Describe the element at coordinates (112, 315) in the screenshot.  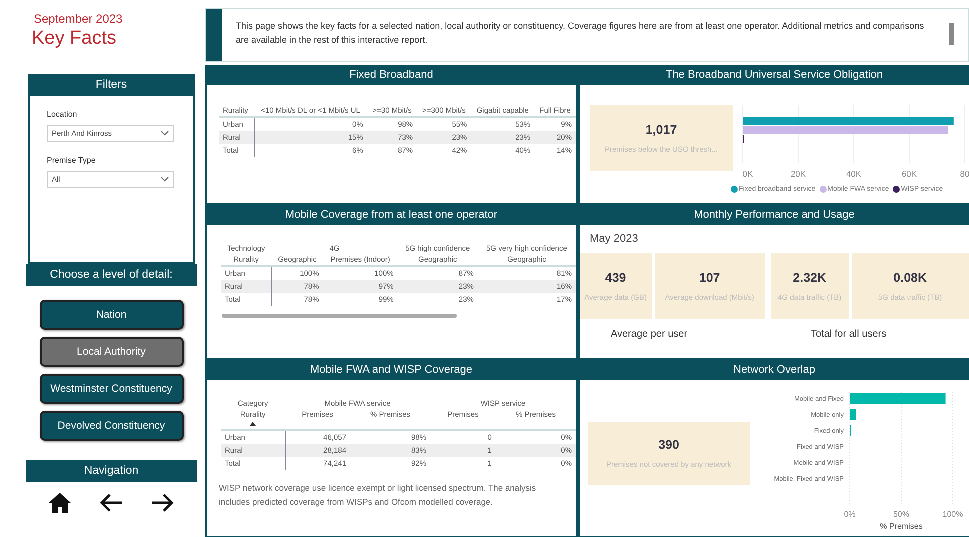
I see `detail-level-button: Nation` at that location.